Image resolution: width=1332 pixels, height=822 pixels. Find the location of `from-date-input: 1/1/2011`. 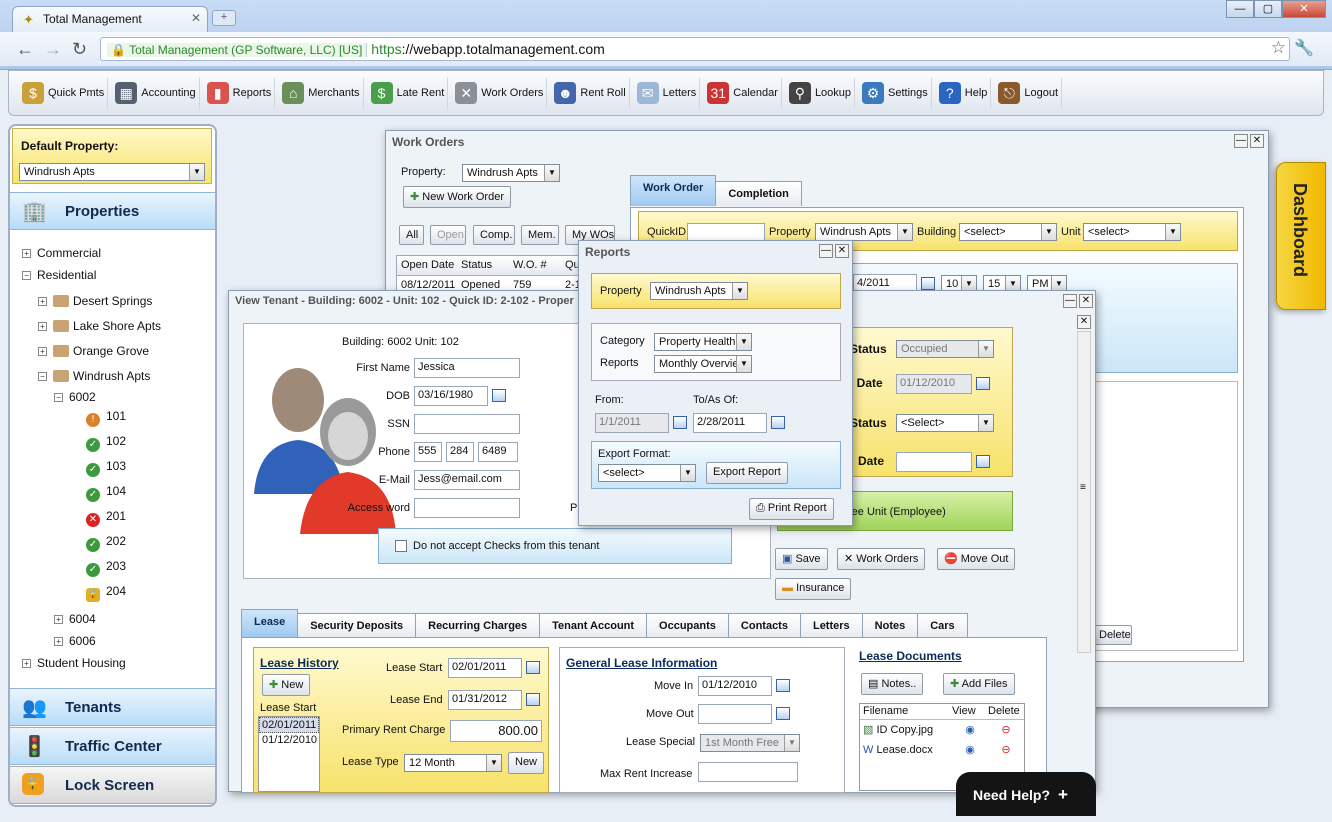

from-date-input: 1/1/2011 is located at coordinates (632, 423).